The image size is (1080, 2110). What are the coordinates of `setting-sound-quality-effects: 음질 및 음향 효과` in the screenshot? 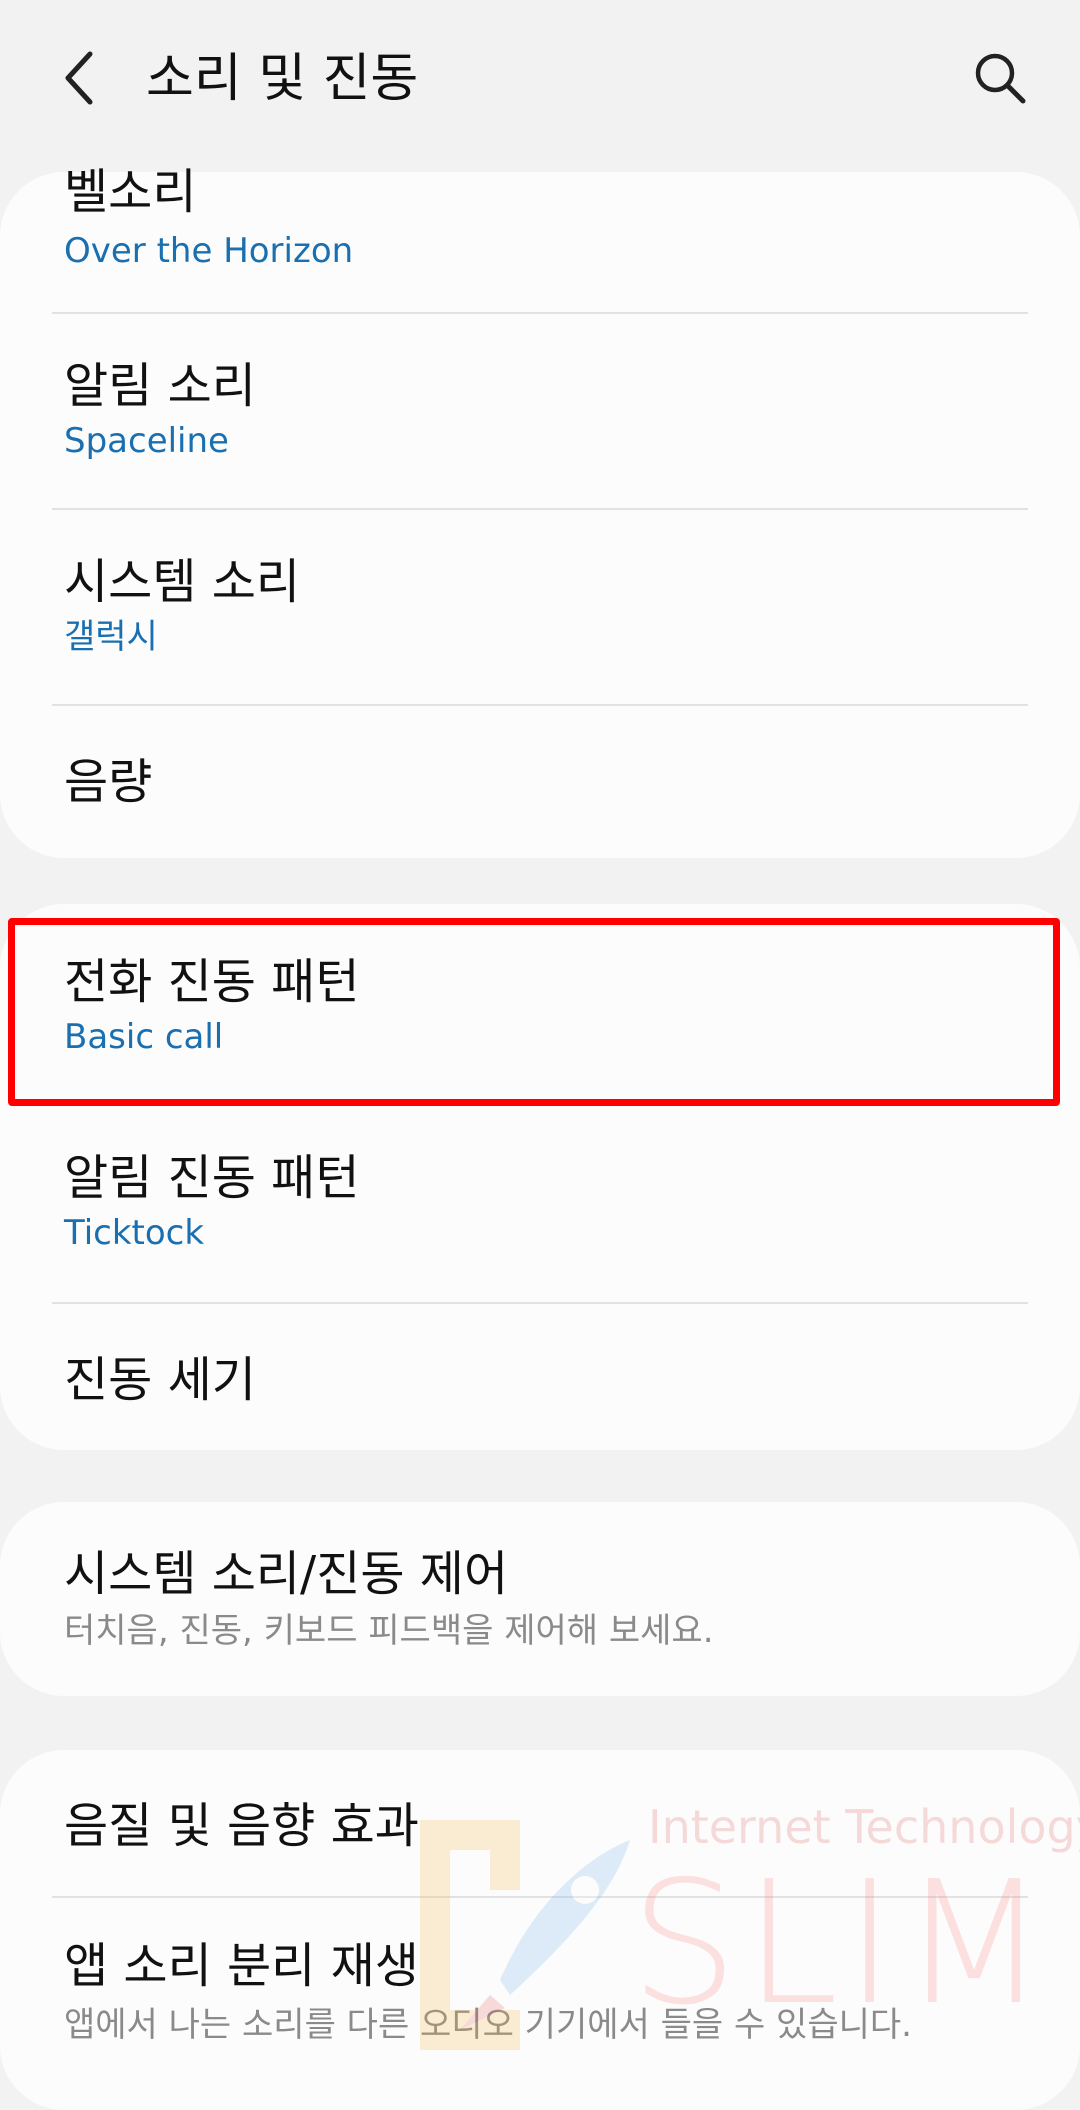 It's located at (540, 1823).